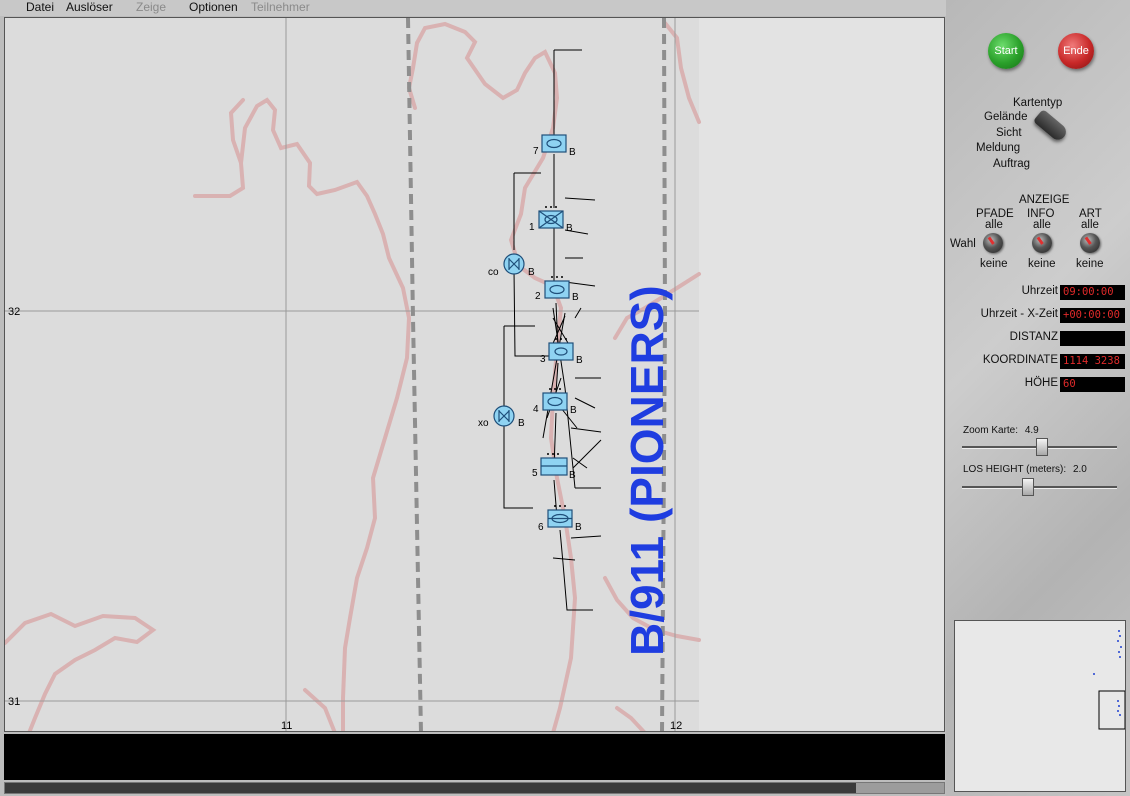 The image size is (1130, 796). Describe the element at coordinates (538, 296) in the screenshot. I see `unit-2-number: 2` at that location.